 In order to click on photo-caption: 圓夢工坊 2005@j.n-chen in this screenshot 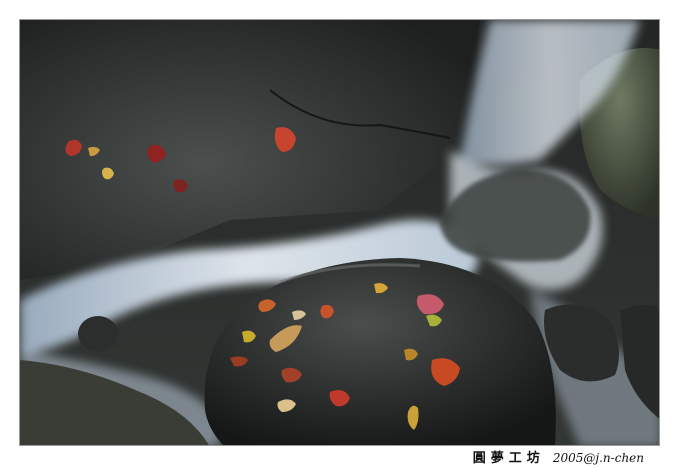, I will do `click(558, 458)`.